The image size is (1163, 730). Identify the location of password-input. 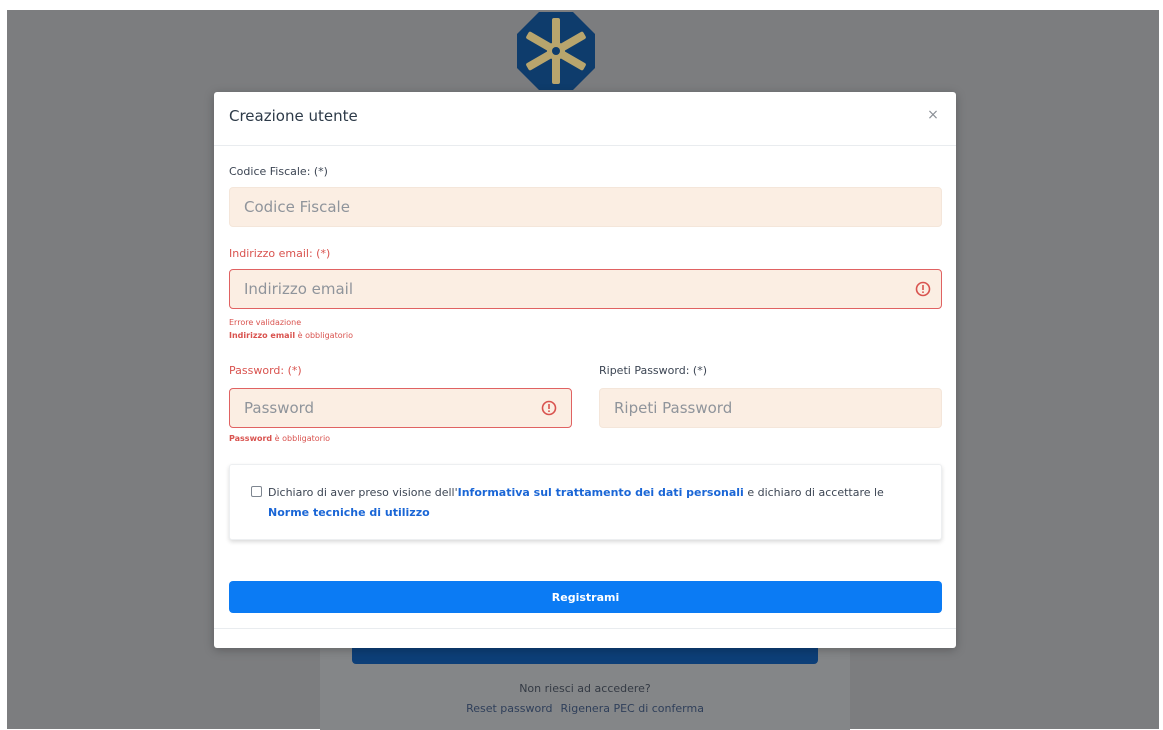
(400, 408).